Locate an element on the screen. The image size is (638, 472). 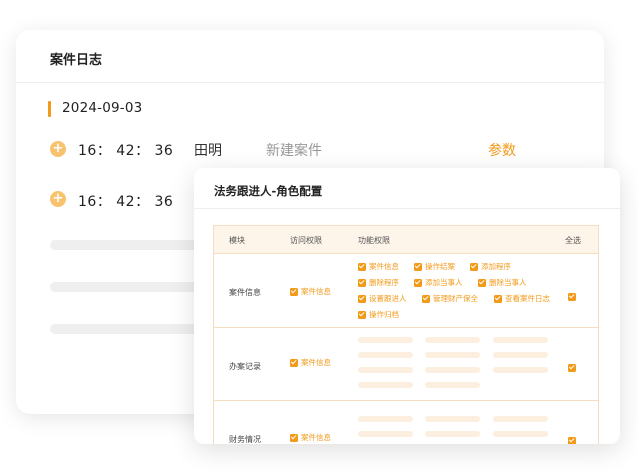
role-config-title: 法务跟进人-角色配置 is located at coordinates (268, 191).